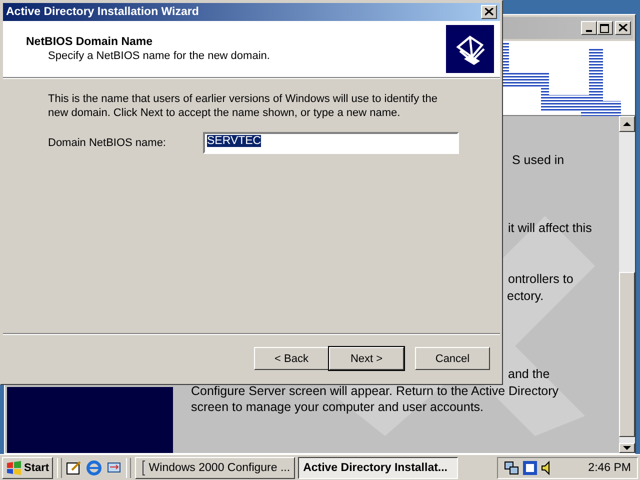  I want to click on body-text: ontrollers to, so click(541, 279).